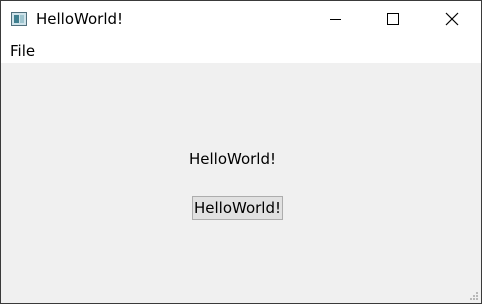 The width and height of the screenshot is (482, 304). What do you see at coordinates (474, 296) in the screenshot?
I see `size-grip-icon` at bounding box center [474, 296].